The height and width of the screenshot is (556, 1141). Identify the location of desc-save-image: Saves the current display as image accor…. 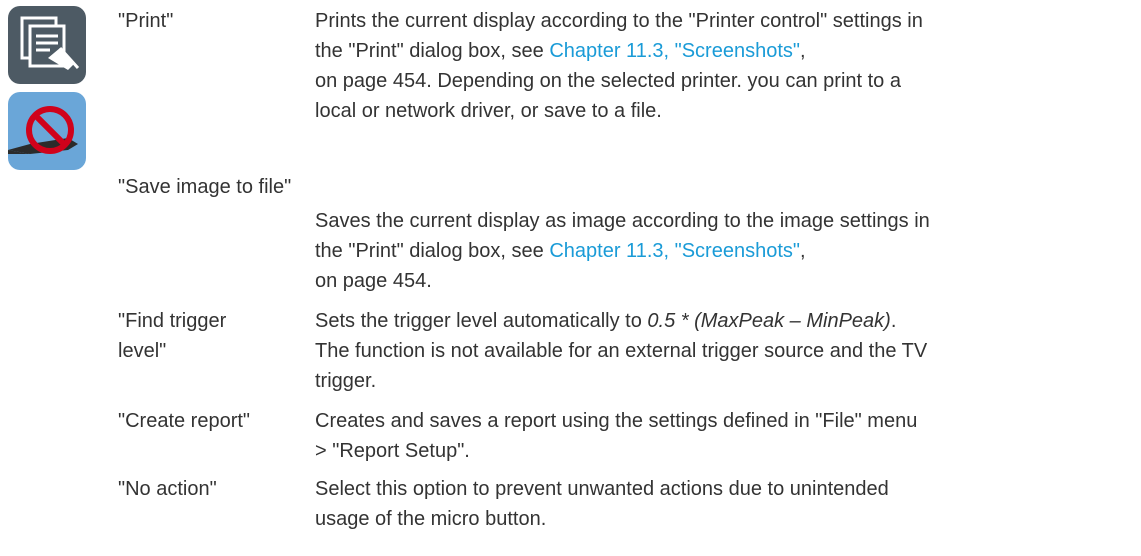
(725, 251).